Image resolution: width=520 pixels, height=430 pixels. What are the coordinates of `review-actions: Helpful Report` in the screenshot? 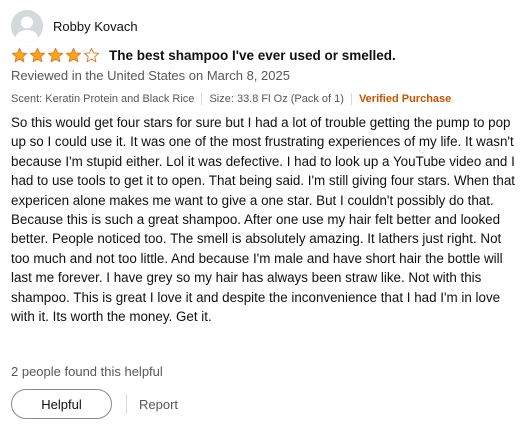 It's located at (94, 404).